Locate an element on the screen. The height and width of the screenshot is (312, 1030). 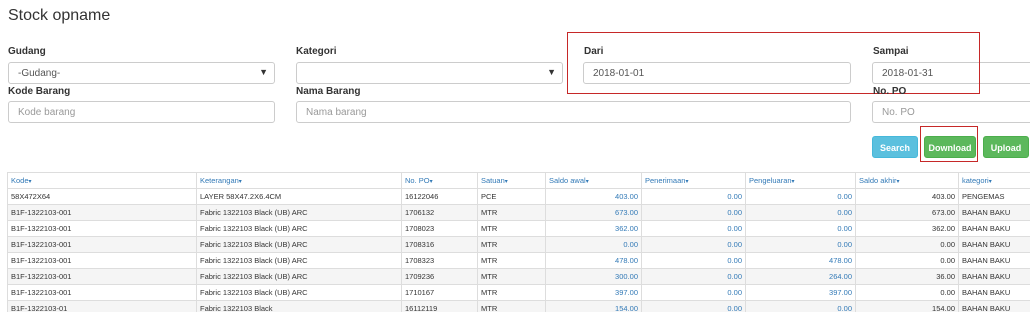
table-cell: 154.00 is located at coordinates (593, 306).